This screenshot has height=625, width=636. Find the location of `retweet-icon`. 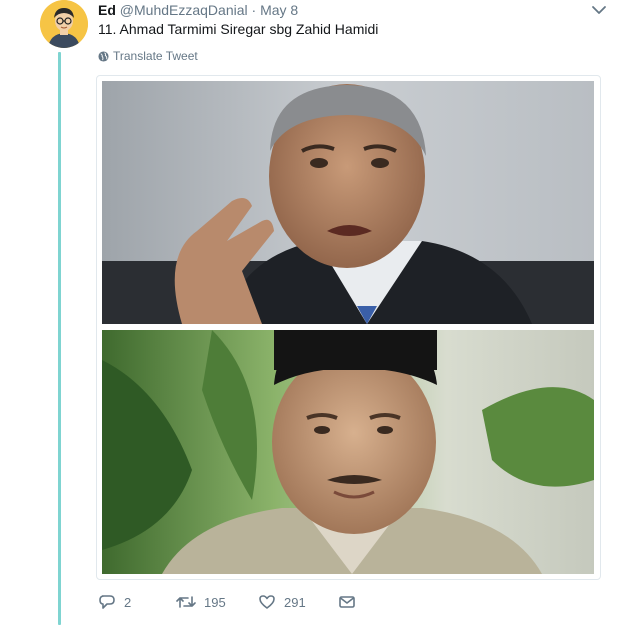

retweet-icon is located at coordinates (186, 602).